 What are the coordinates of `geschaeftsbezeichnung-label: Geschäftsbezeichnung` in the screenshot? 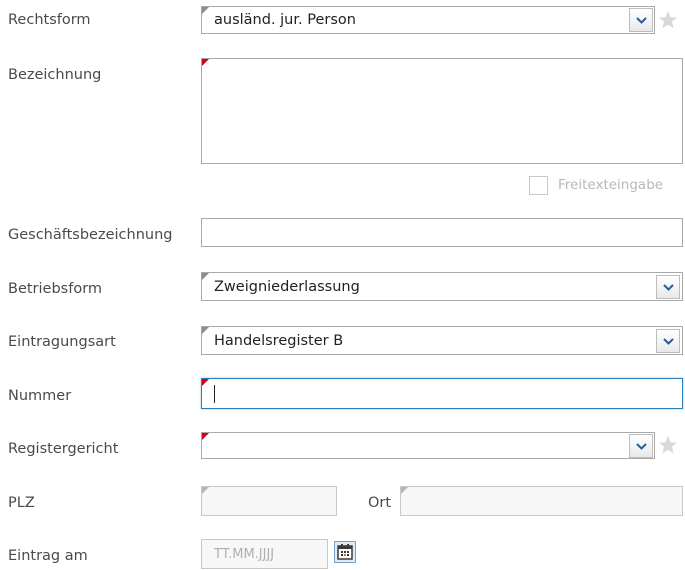 It's located at (90, 235).